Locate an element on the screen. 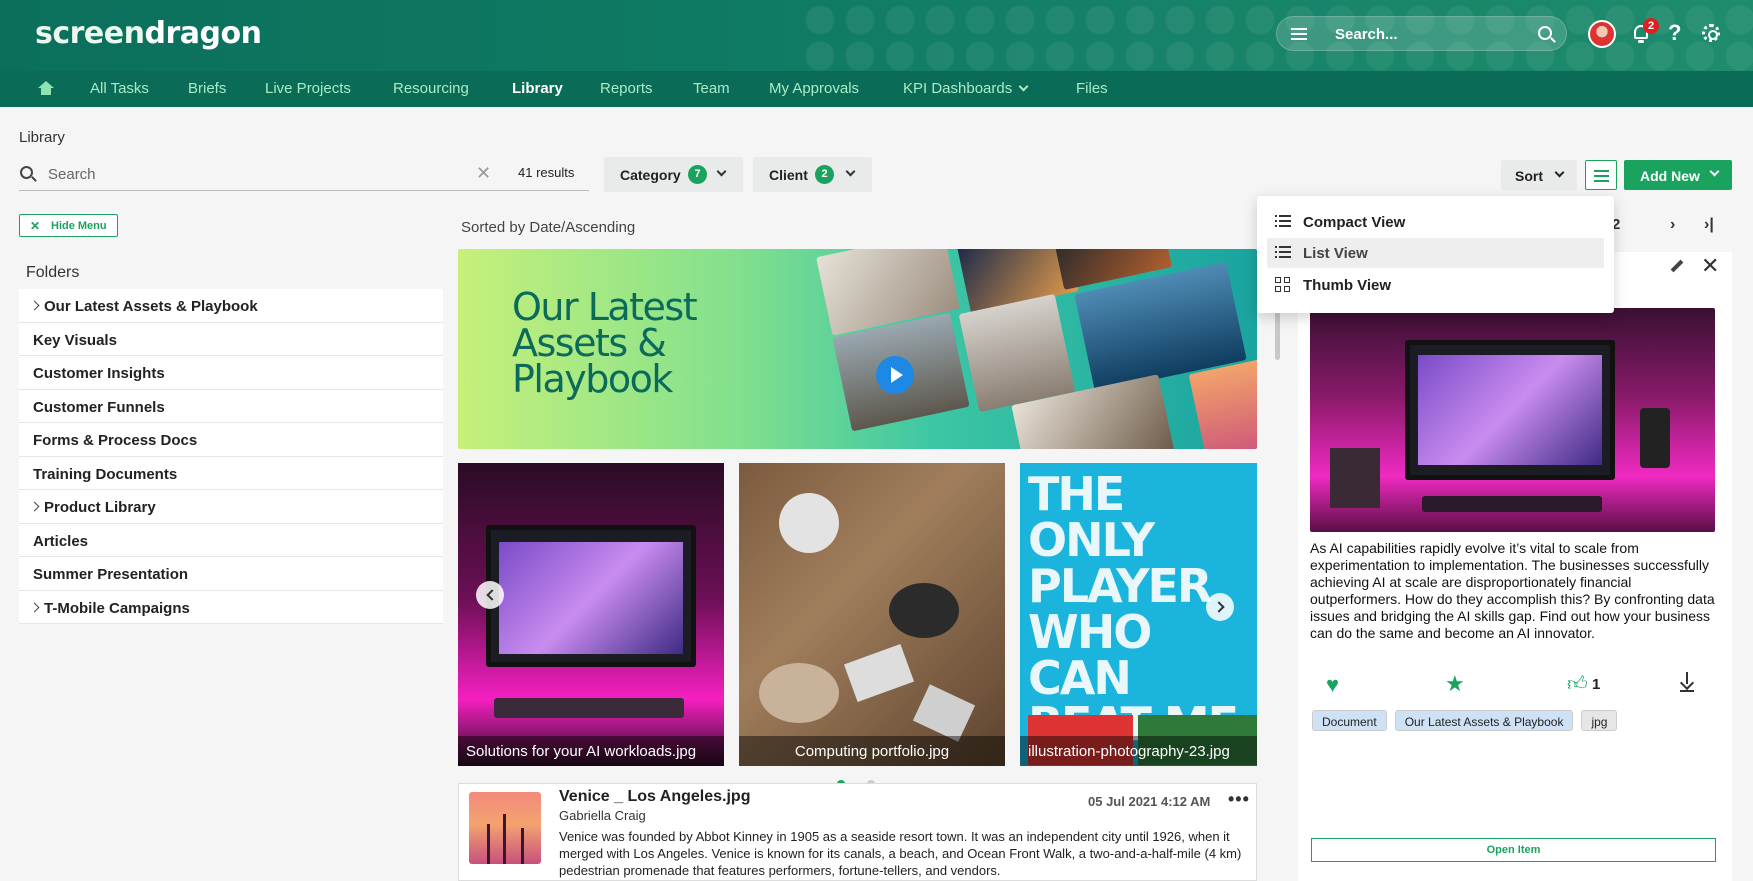  gear-icon is located at coordinates (1711, 33).